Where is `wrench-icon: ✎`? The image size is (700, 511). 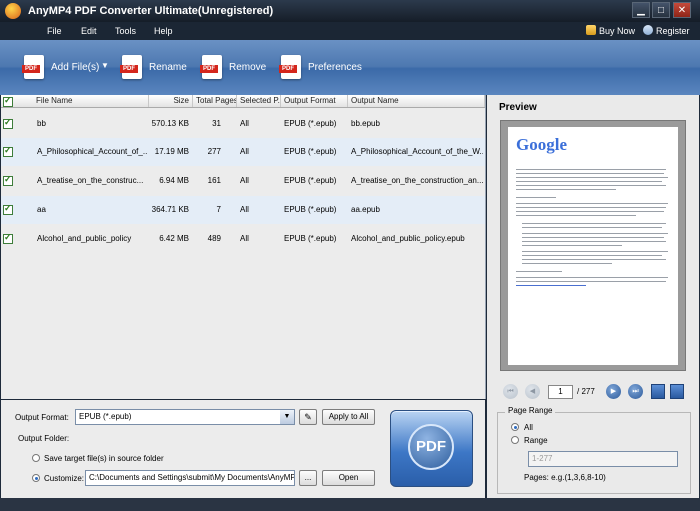 wrench-icon: ✎ is located at coordinates (308, 417).